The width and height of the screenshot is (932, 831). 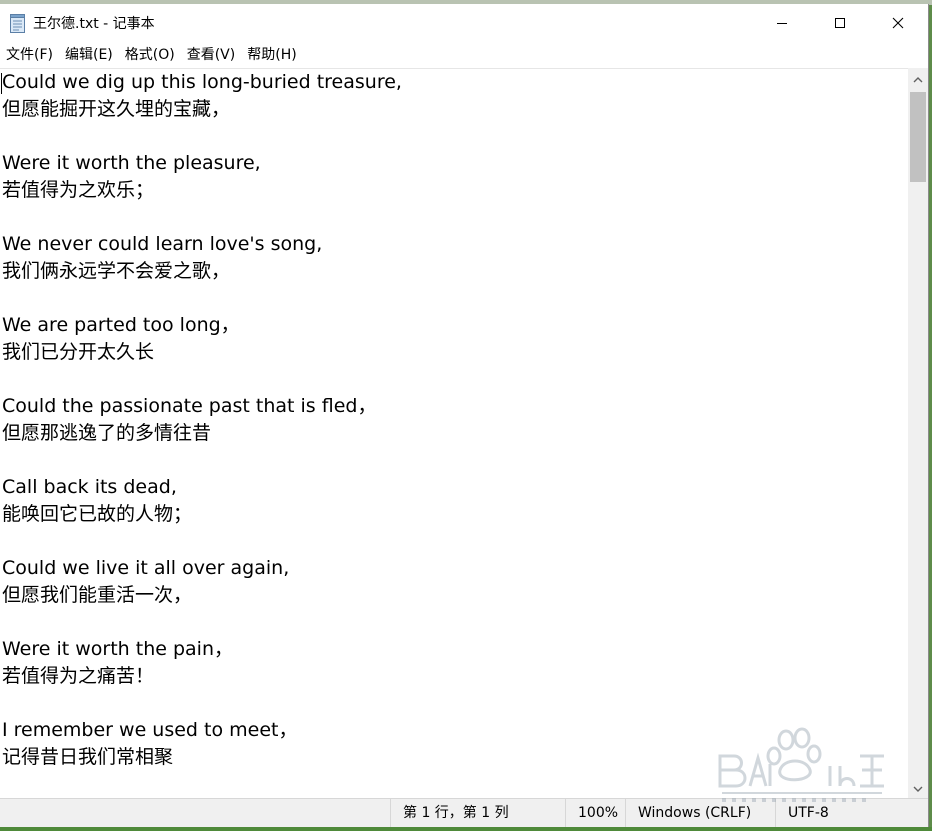 I want to click on menu-file: 文件(F), so click(x=29, y=55).